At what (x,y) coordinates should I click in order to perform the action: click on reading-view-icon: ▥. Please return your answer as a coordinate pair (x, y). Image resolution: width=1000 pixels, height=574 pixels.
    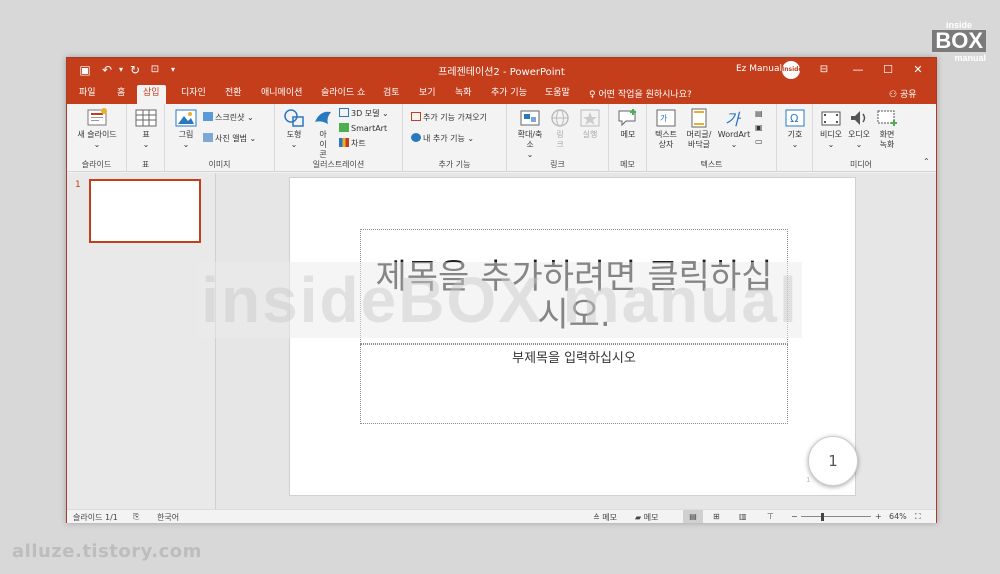
    Looking at the image, I should click on (743, 516).